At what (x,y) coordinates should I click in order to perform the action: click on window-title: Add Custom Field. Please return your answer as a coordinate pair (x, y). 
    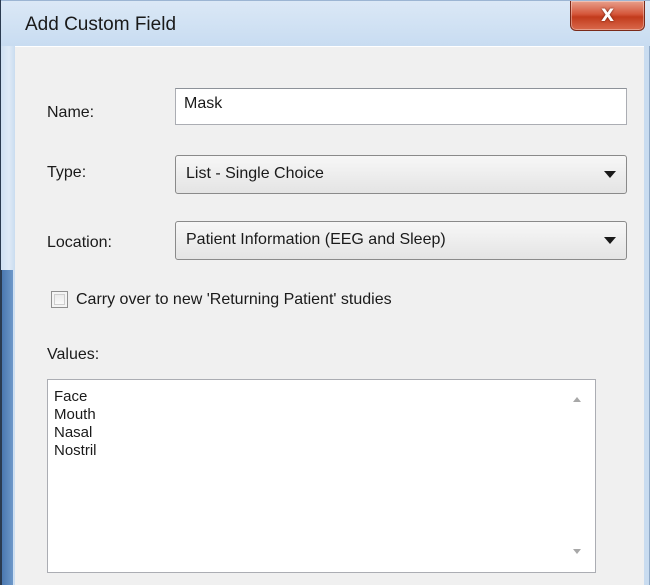
    Looking at the image, I should click on (101, 24).